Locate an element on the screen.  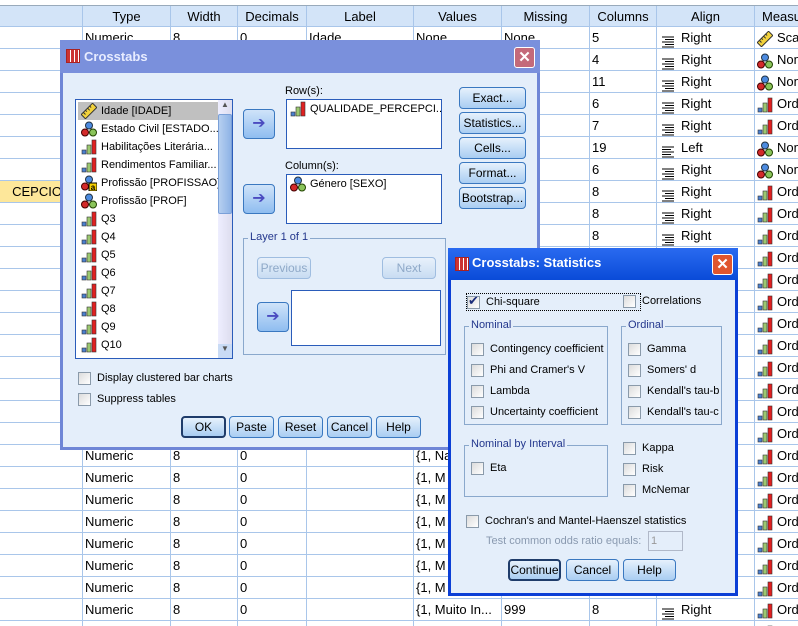
cell-measure: Scale is located at coordinates (776, 38).